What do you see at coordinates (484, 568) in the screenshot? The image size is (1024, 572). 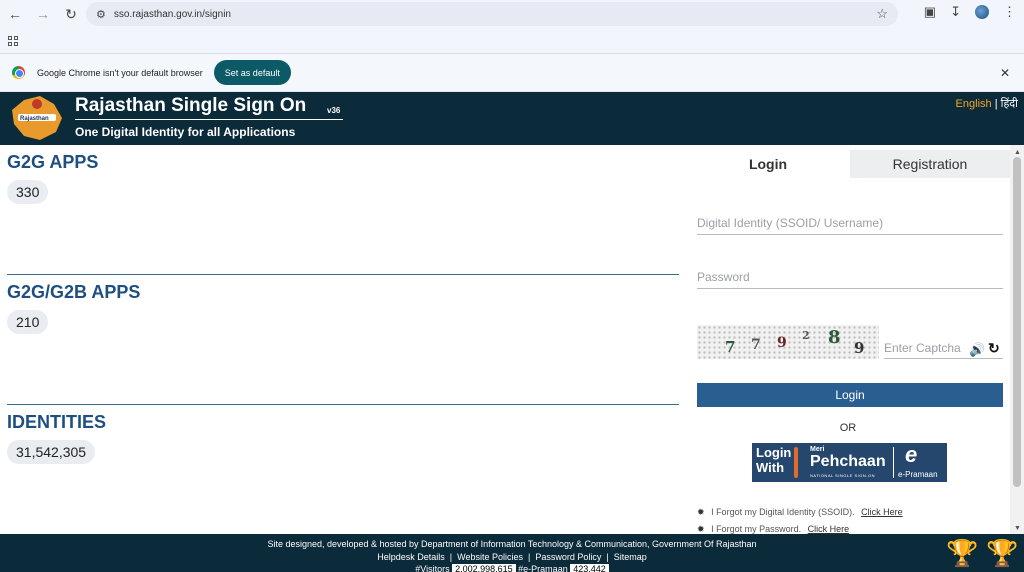 I see `visitors-count: 2,002,998,615` at bounding box center [484, 568].